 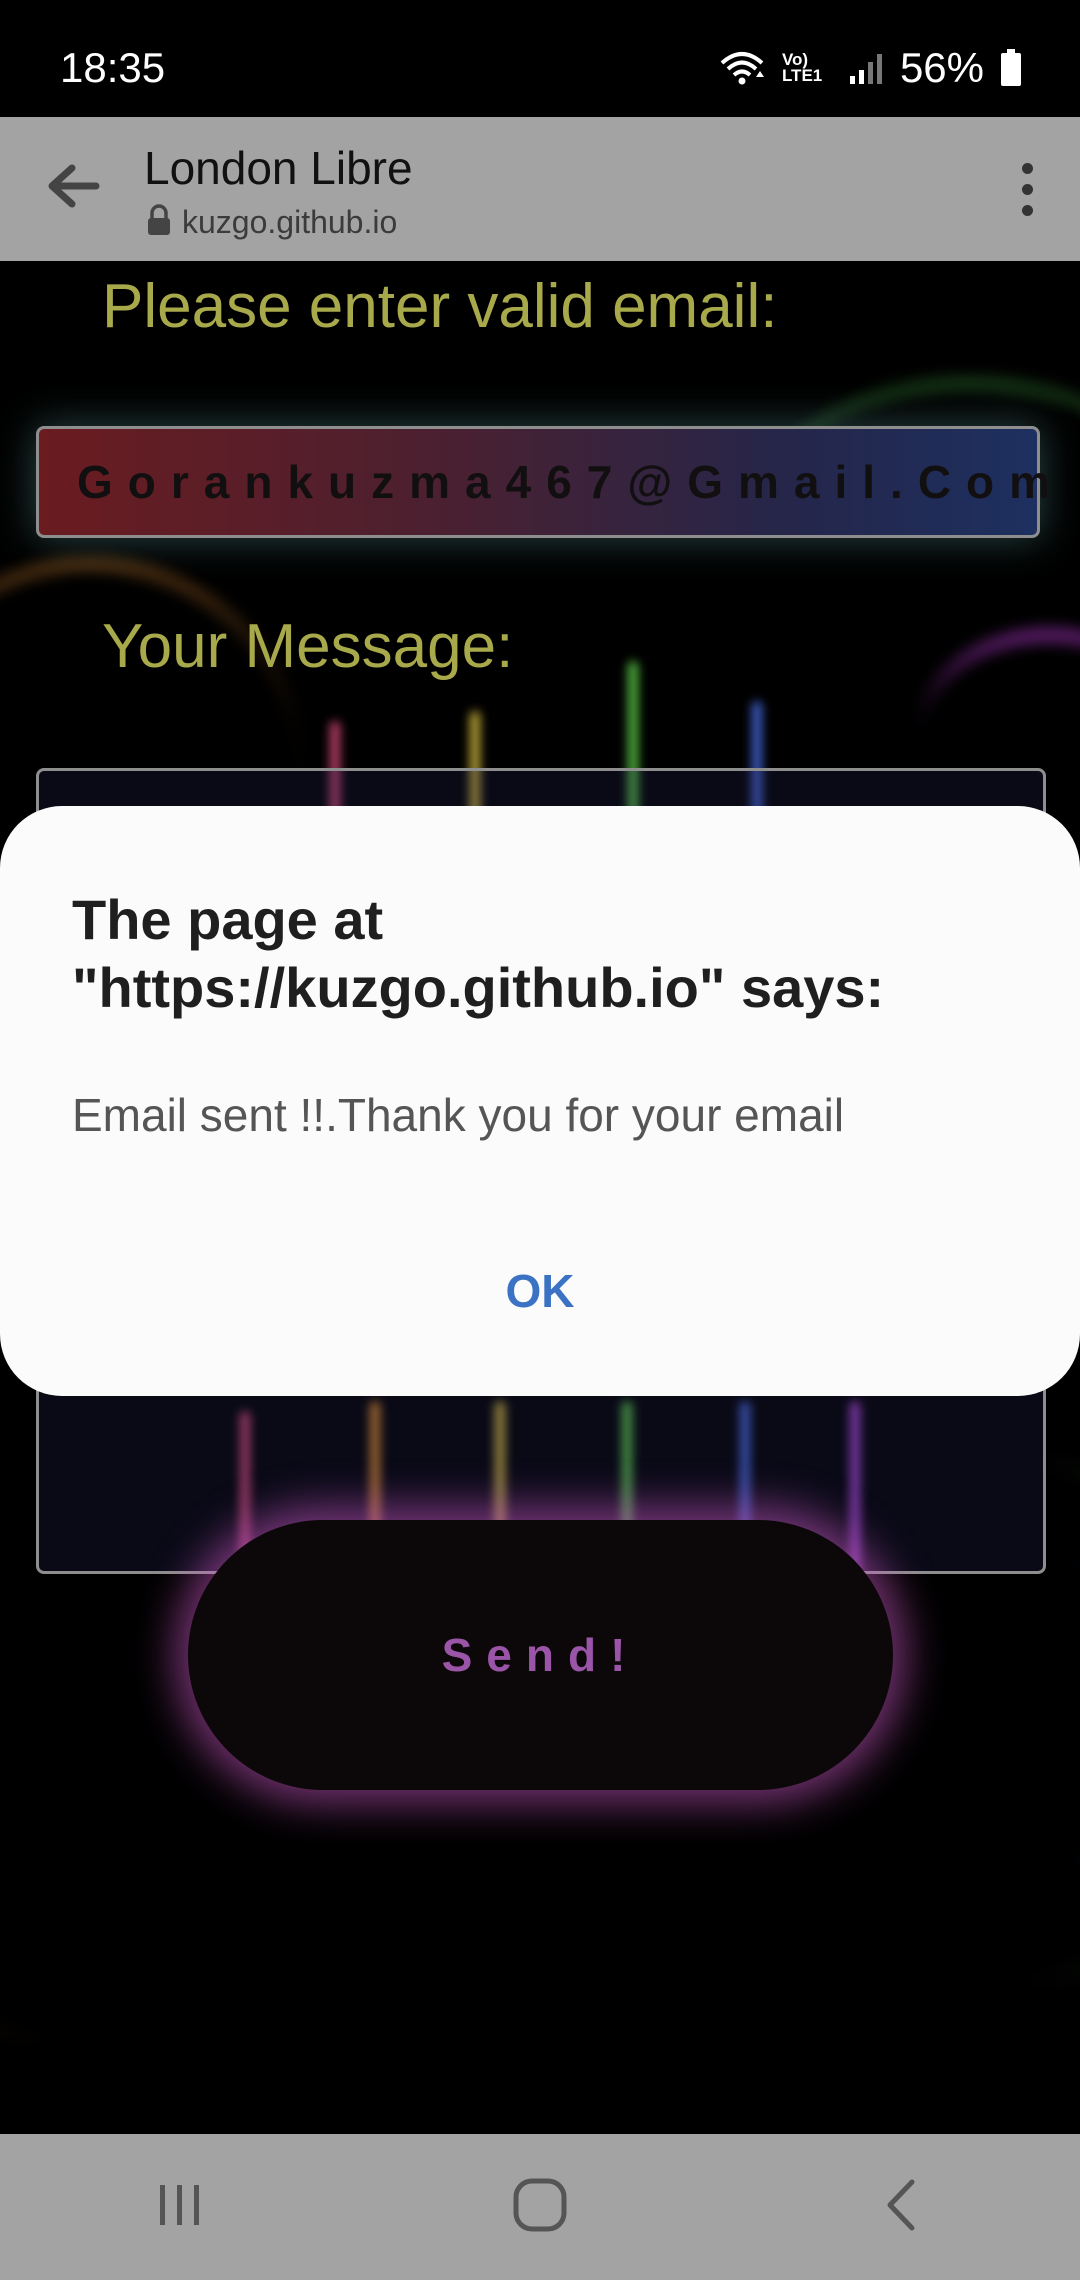 What do you see at coordinates (540, 58) in the screenshot?
I see `status-bar: 18:35 Vo) LTE1 56%` at bounding box center [540, 58].